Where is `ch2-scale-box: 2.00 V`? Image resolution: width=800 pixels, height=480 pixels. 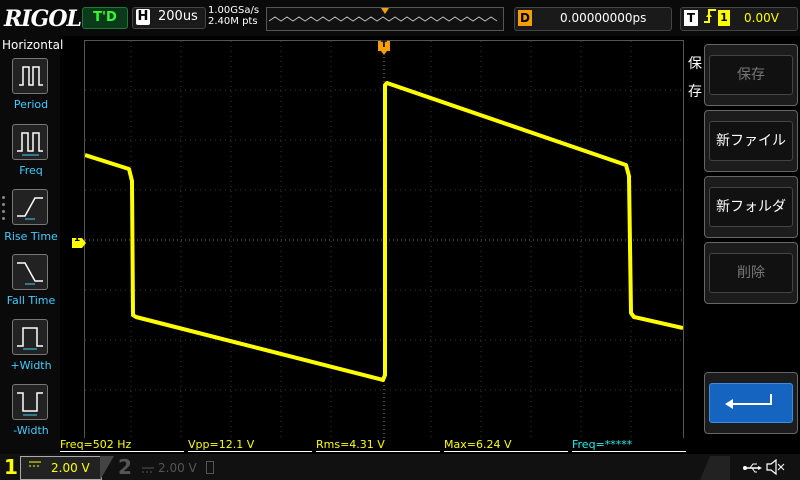 ch2-scale-box: 2.00 V is located at coordinates (178, 468).